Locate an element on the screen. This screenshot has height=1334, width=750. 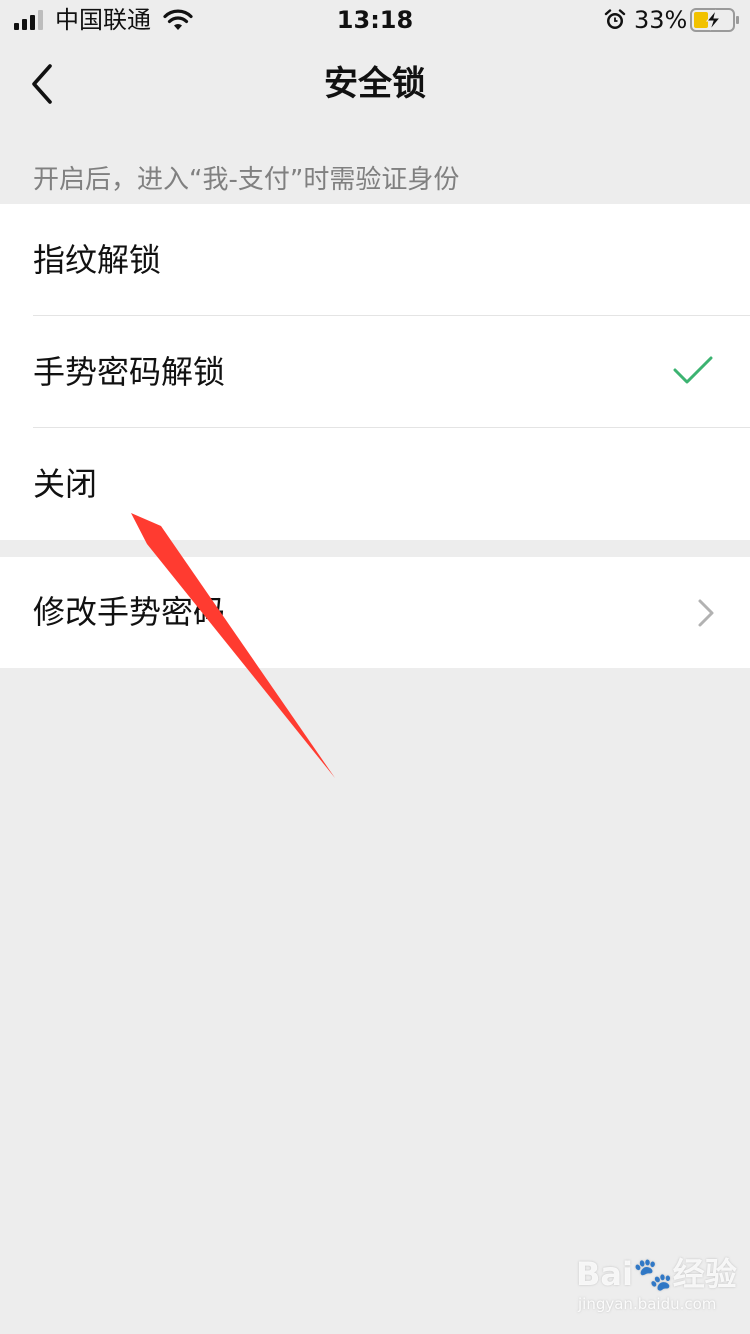
option-off: 关闭 is located at coordinates (375, 484).